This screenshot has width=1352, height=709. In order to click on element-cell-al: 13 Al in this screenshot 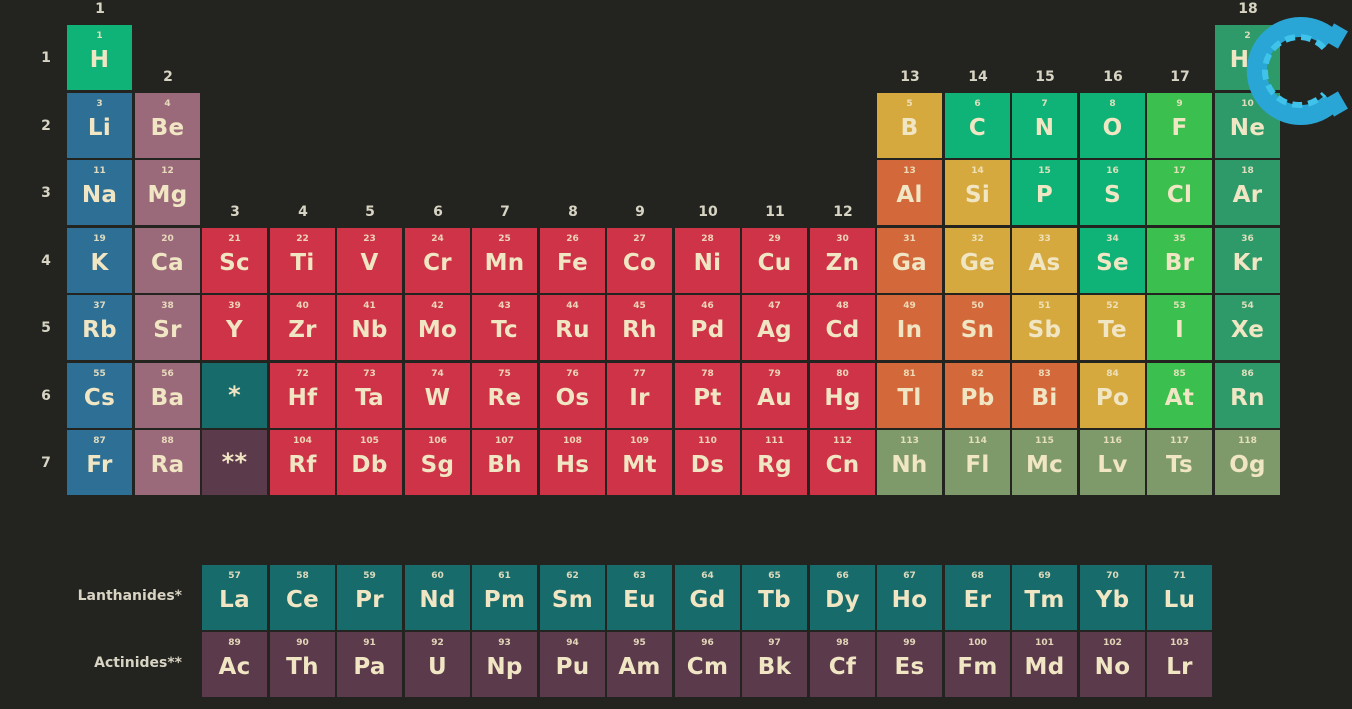, I will do `click(909, 192)`.